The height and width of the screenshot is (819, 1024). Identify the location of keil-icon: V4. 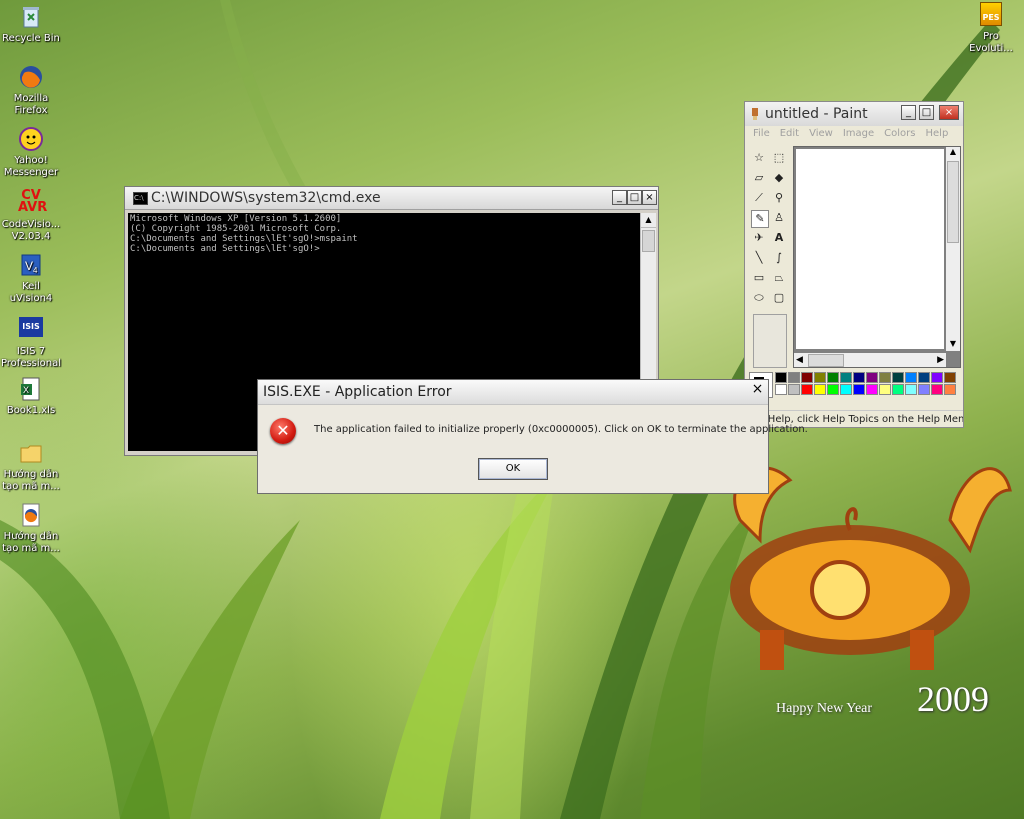
(31, 265).